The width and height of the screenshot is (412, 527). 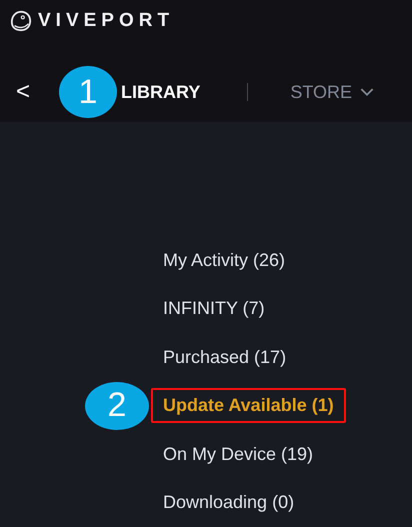 What do you see at coordinates (23, 92) in the screenshot?
I see `back-button: <` at bounding box center [23, 92].